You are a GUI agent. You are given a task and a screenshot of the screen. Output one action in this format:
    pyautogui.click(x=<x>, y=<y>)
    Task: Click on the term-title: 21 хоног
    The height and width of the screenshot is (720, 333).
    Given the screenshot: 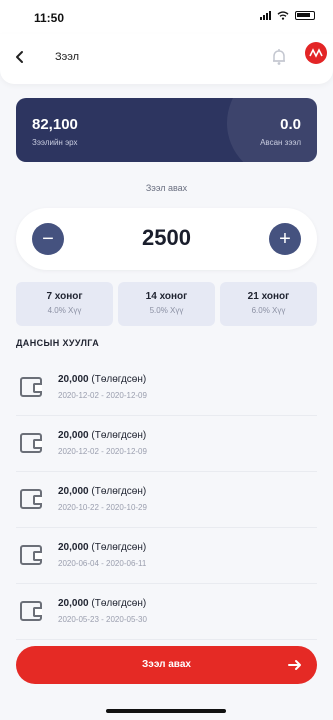 What is the action you would take?
    pyautogui.click(x=268, y=296)
    